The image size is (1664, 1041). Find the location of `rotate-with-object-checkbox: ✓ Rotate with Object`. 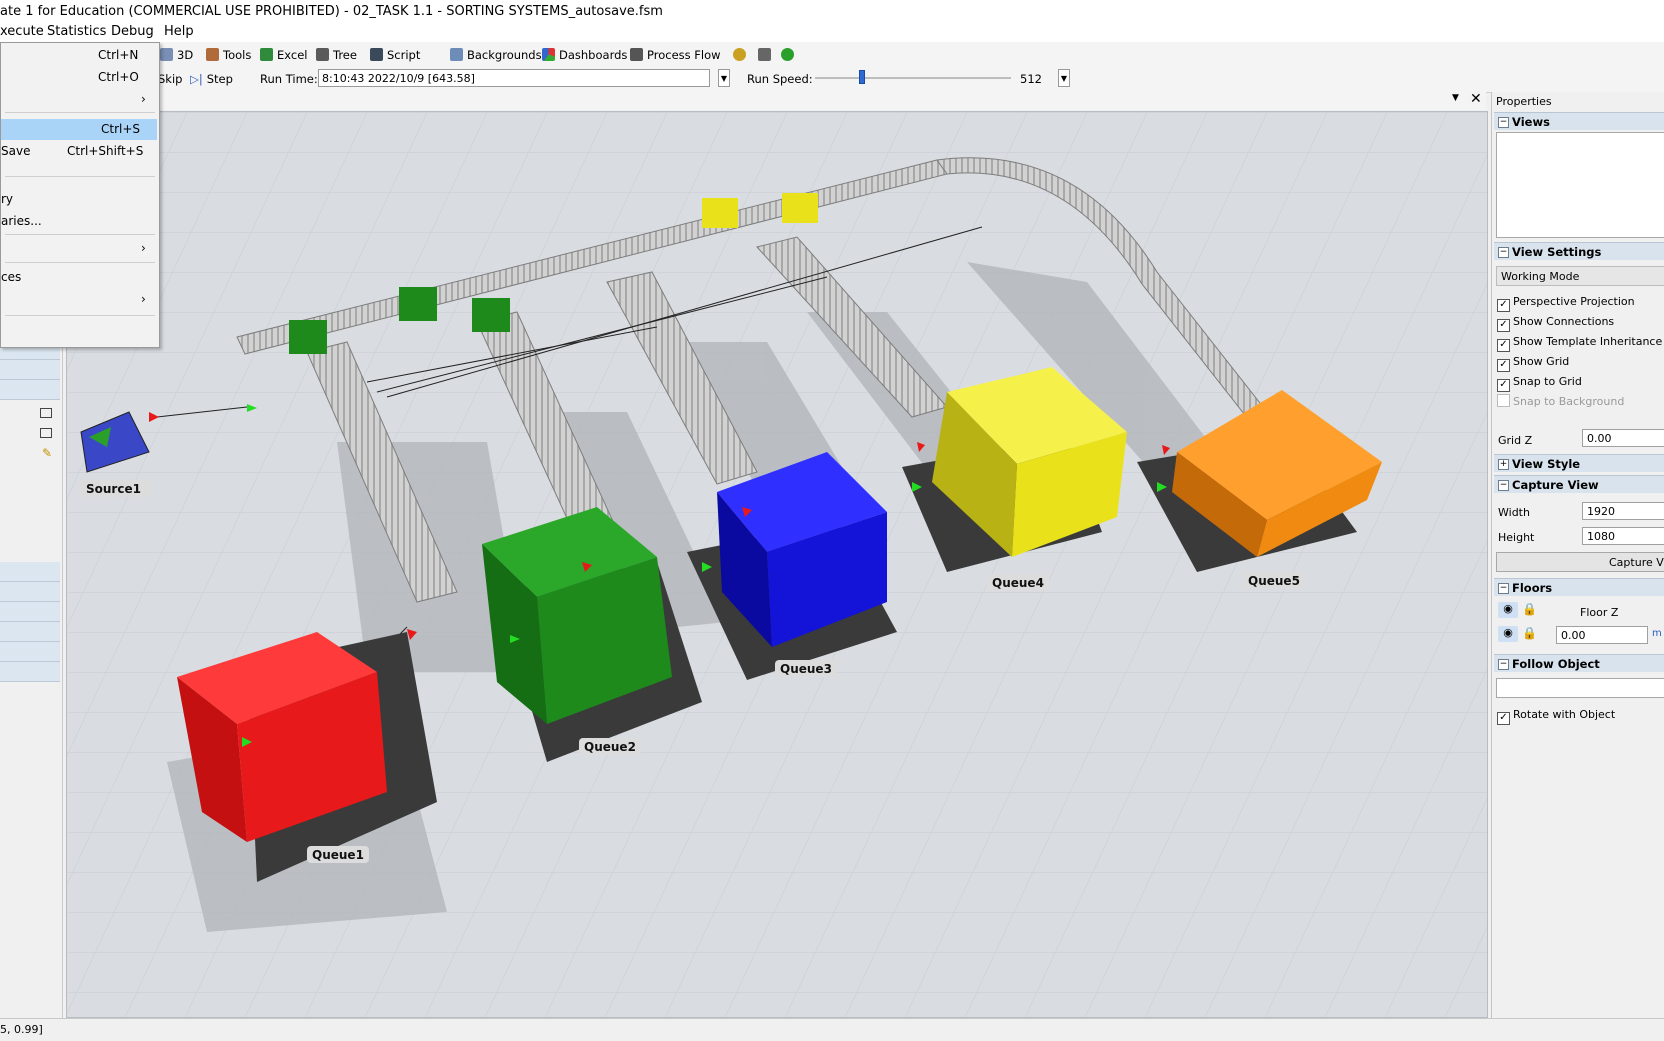

rotate-with-object-checkbox: ✓ Rotate with Object is located at coordinates (1556, 715).